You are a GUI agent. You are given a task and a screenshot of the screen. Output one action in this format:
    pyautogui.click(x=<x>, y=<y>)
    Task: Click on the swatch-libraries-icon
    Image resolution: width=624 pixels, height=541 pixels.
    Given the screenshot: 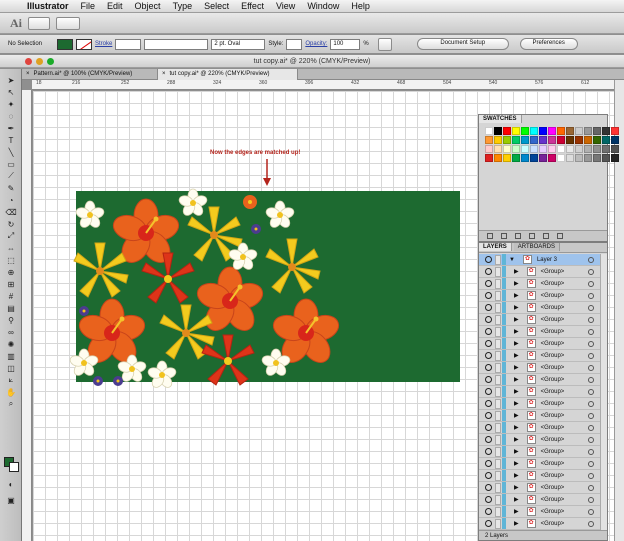 What is the action you would take?
    pyautogui.click(x=490, y=236)
    